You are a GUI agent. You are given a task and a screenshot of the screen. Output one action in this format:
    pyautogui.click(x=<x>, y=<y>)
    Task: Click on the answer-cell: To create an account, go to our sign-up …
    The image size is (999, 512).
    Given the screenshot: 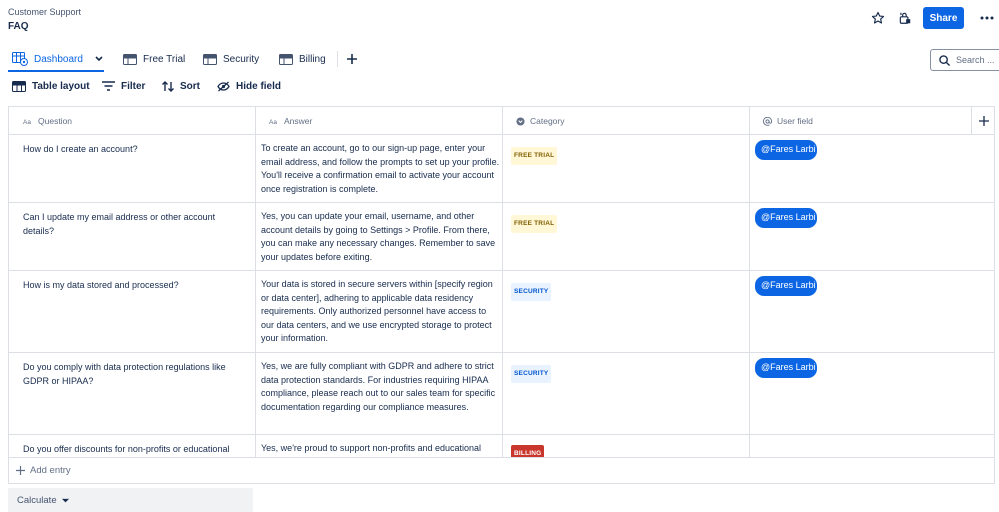 What is the action you would take?
    pyautogui.click(x=381, y=169)
    